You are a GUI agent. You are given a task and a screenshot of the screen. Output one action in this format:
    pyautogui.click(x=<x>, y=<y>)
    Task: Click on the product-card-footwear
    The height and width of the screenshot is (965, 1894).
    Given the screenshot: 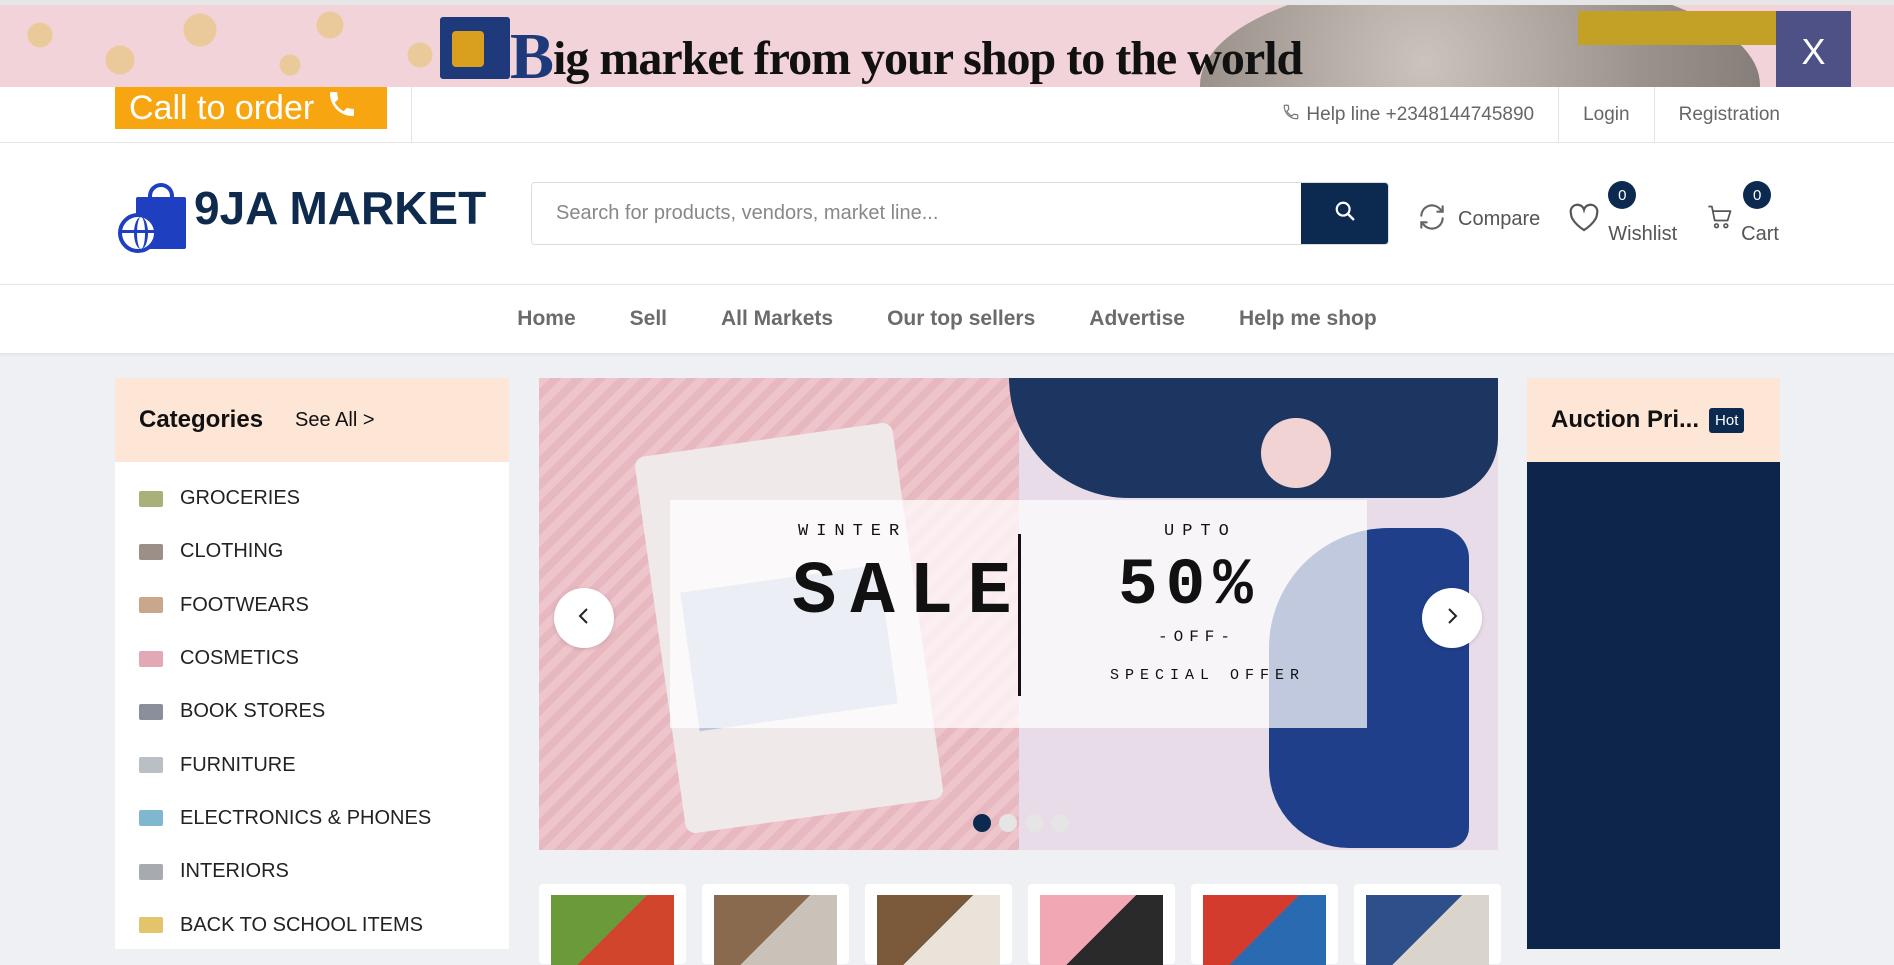 What is the action you would take?
    pyautogui.click(x=938, y=924)
    